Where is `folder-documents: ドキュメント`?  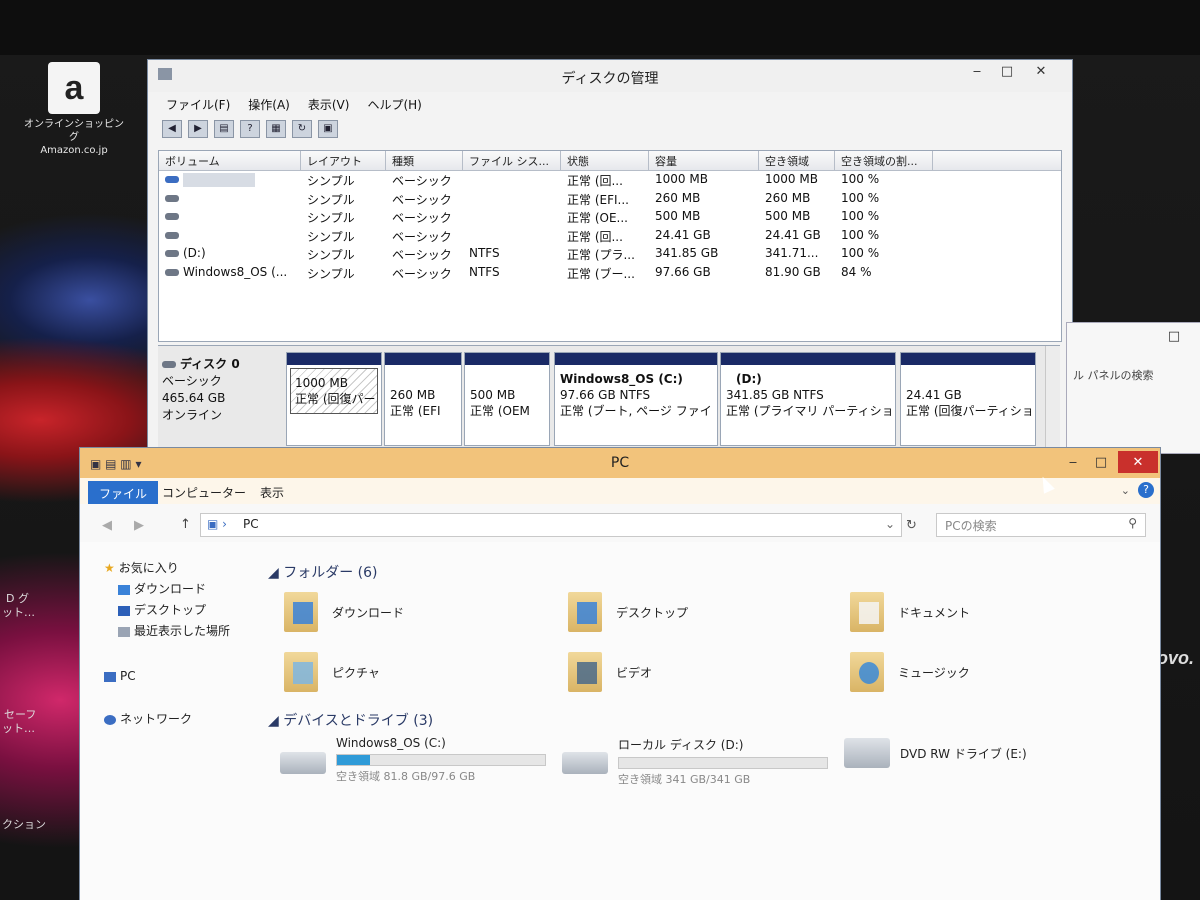
folder-documents: ドキュメント is located at coordinates (910, 612).